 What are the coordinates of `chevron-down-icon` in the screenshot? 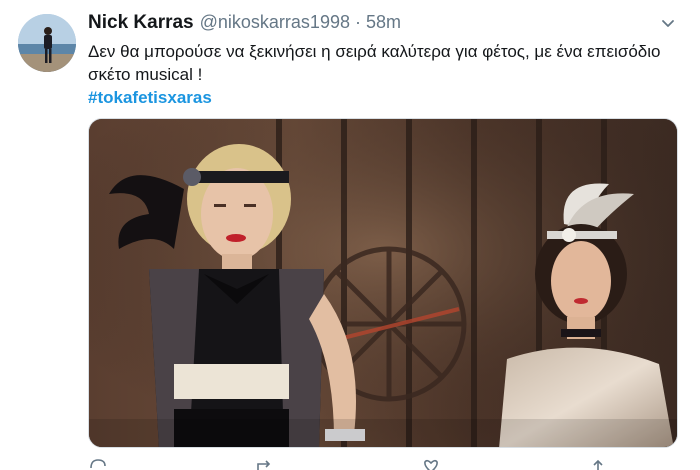 It's located at (668, 24).